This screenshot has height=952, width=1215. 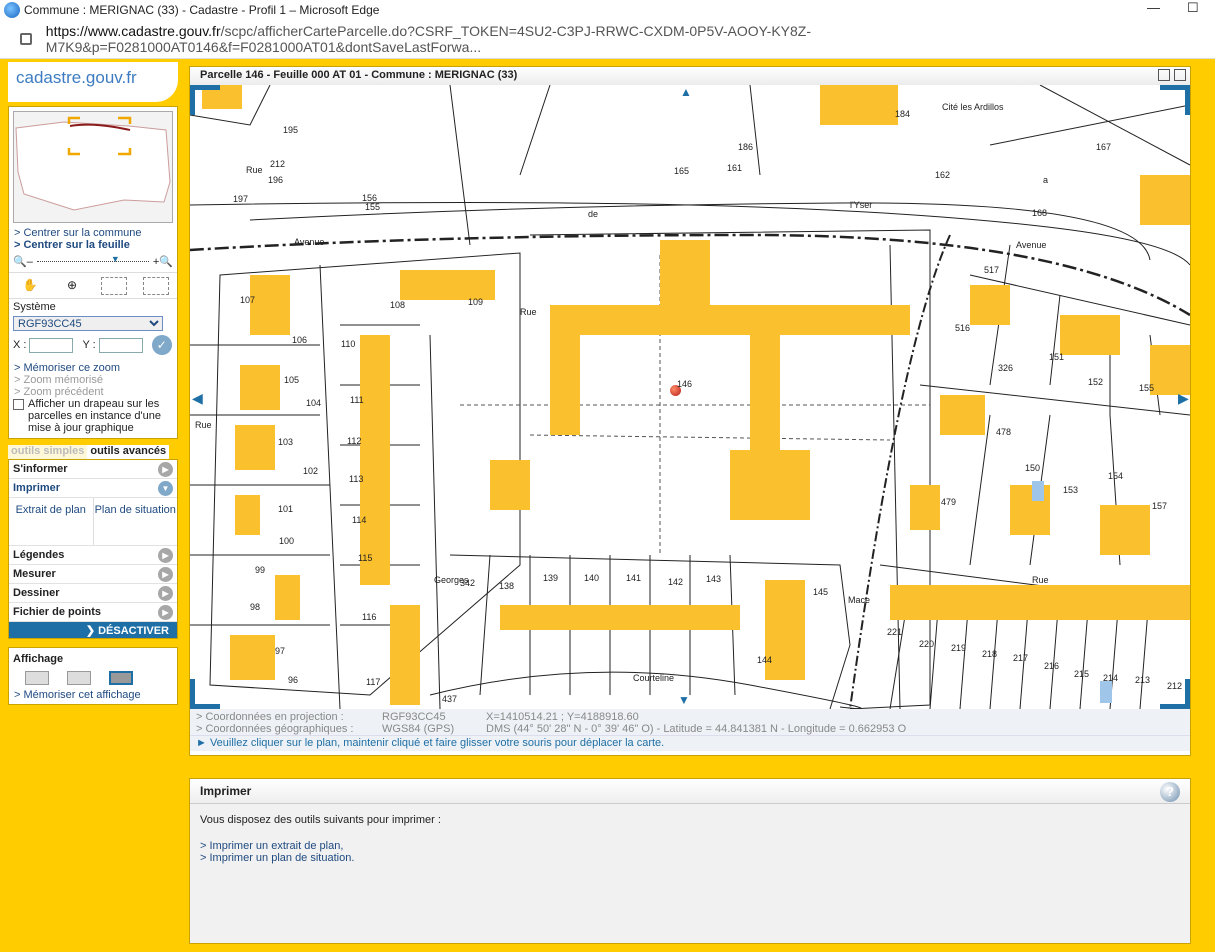 What do you see at coordinates (114, 285) in the screenshot?
I see `select-rect-icon` at bounding box center [114, 285].